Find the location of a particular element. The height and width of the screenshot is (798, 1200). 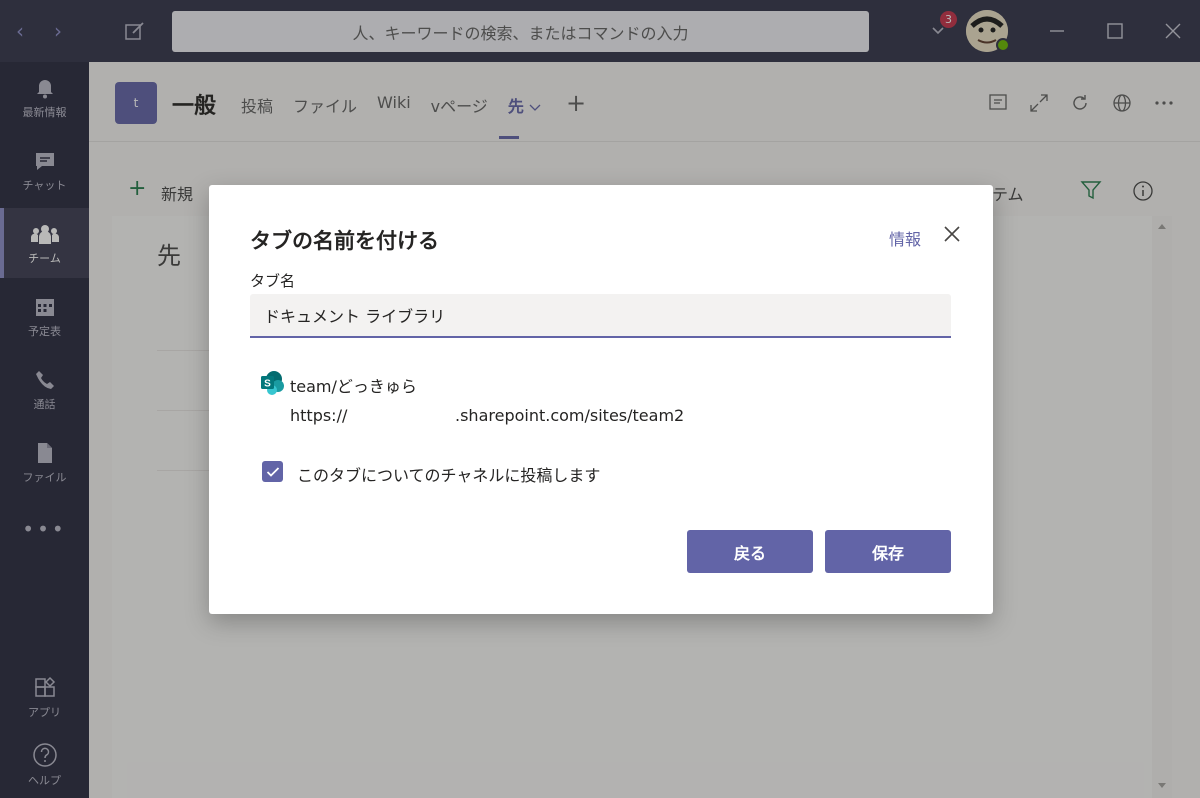

dialog-title: タブの名前を付ける is located at coordinates (344, 241).